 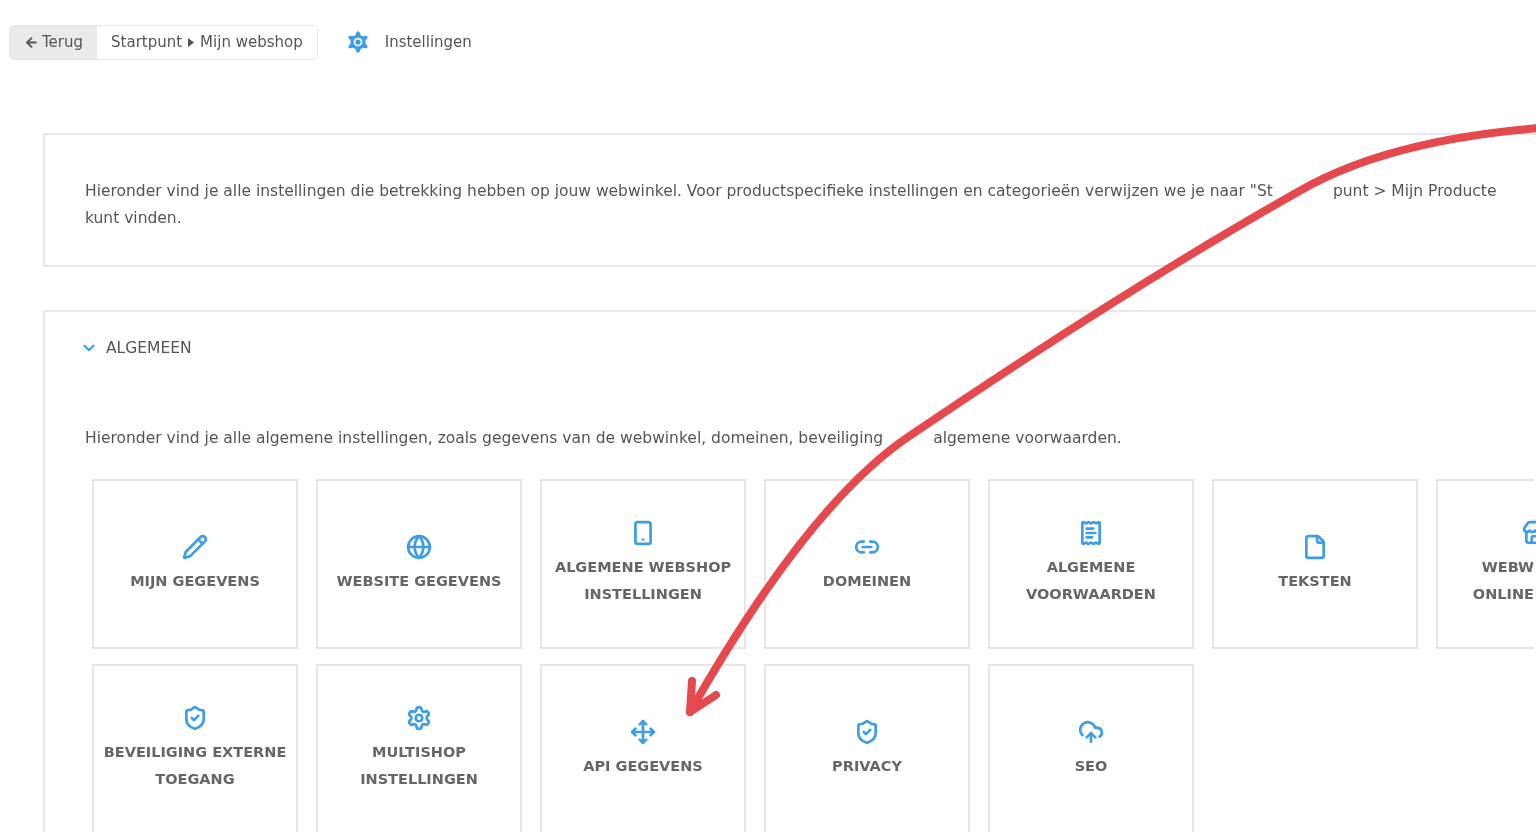 What do you see at coordinates (251, 42) in the screenshot?
I see `breadcrumb-link: Mijn webshop` at bounding box center [251, 42].